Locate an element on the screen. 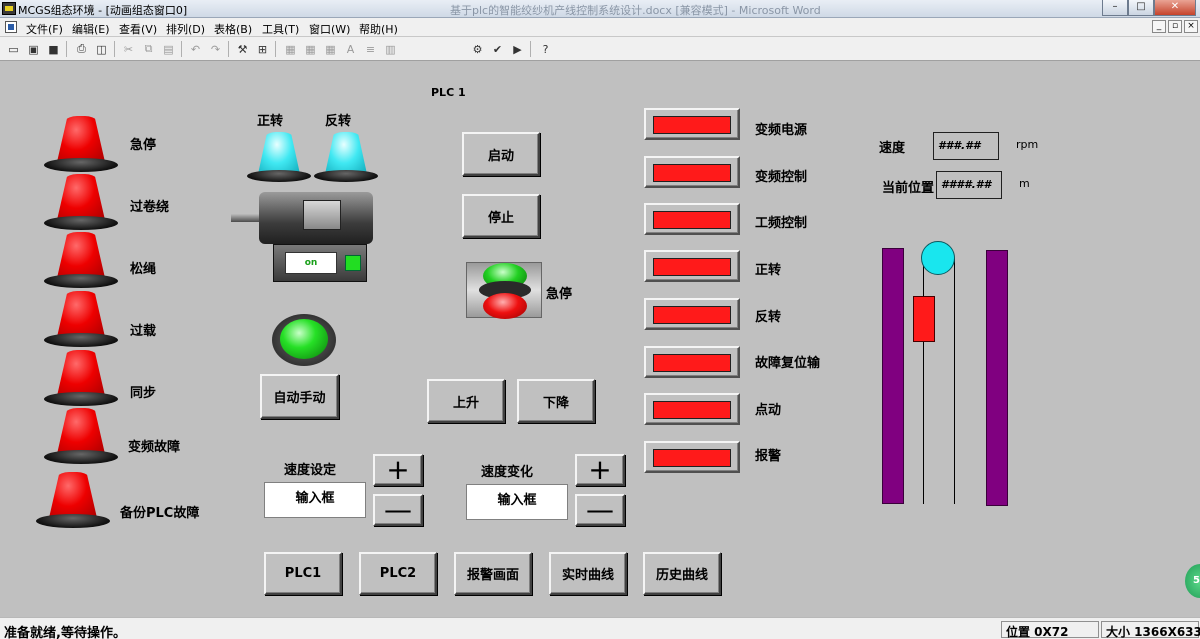 This screenshot has width=1200, height=639. menu-file: 文件(F) is located at coordinates (44, 29).